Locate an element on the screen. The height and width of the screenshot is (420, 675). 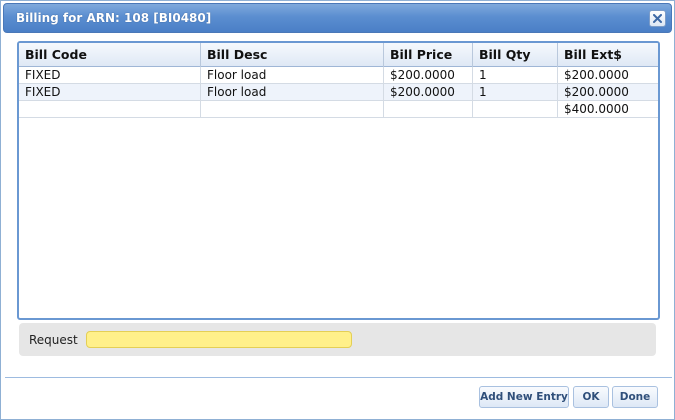
total-ext-value: $400.0000 is located at coordinates (596, 109).